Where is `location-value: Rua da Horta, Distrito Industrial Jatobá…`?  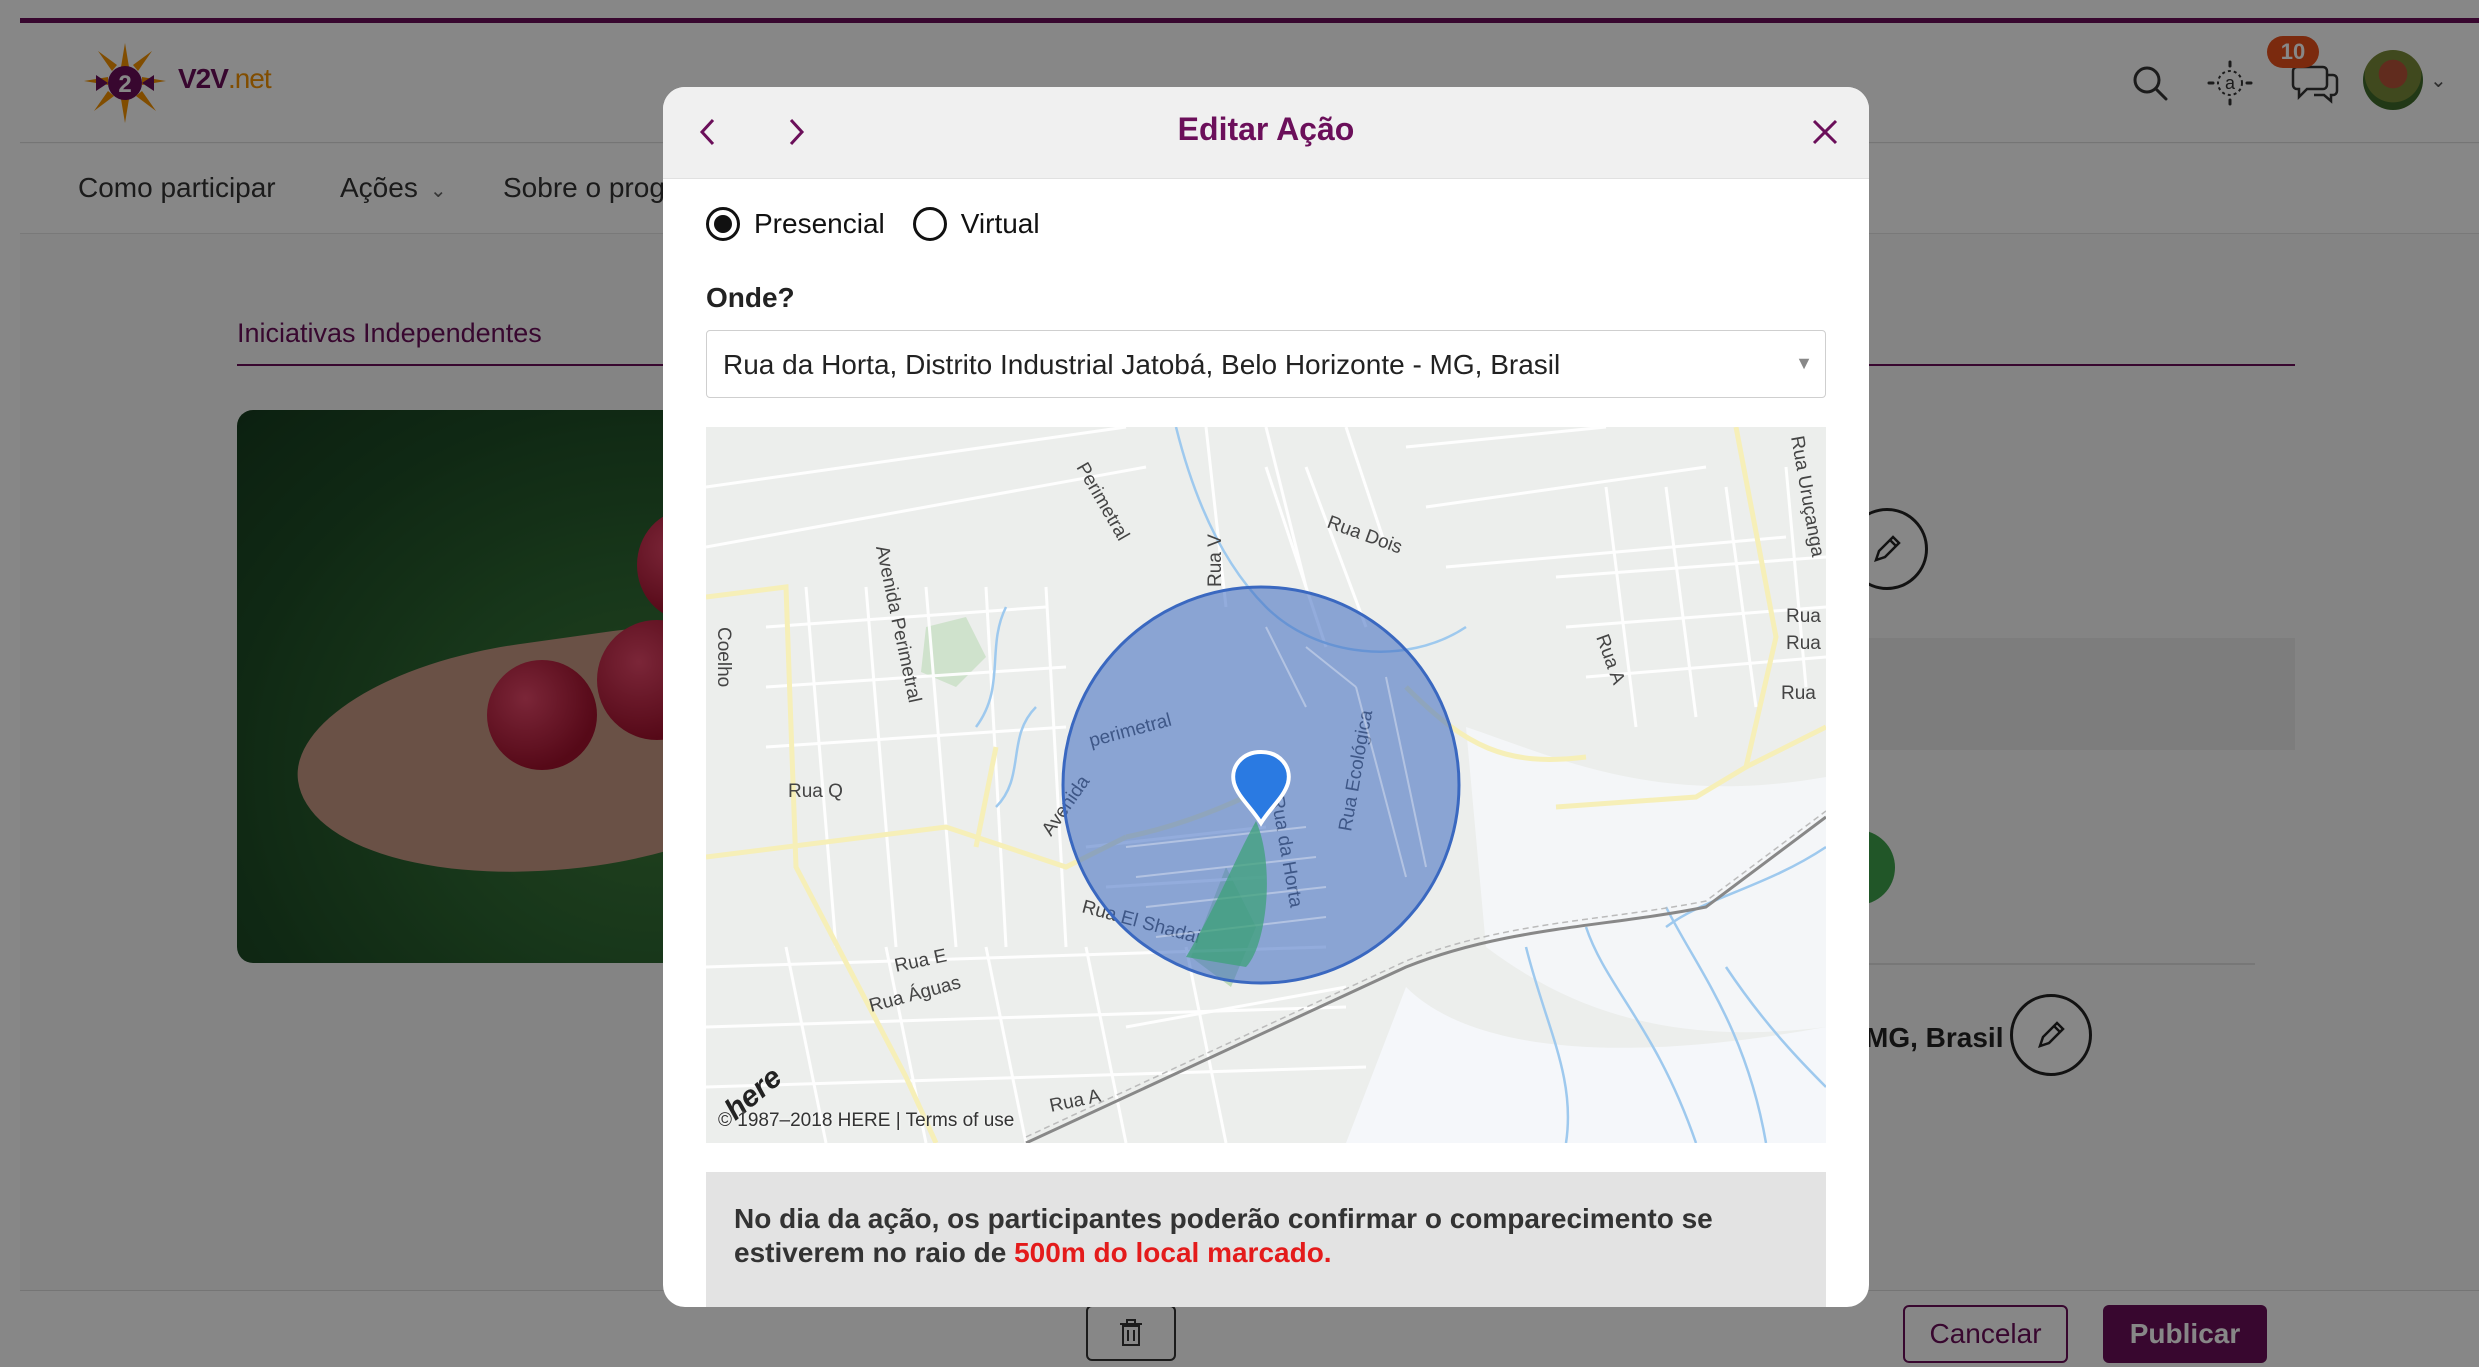 location-value: Rua da Horta, Distrito Industrial Jatobá… is located at coordinates (1142, 364).